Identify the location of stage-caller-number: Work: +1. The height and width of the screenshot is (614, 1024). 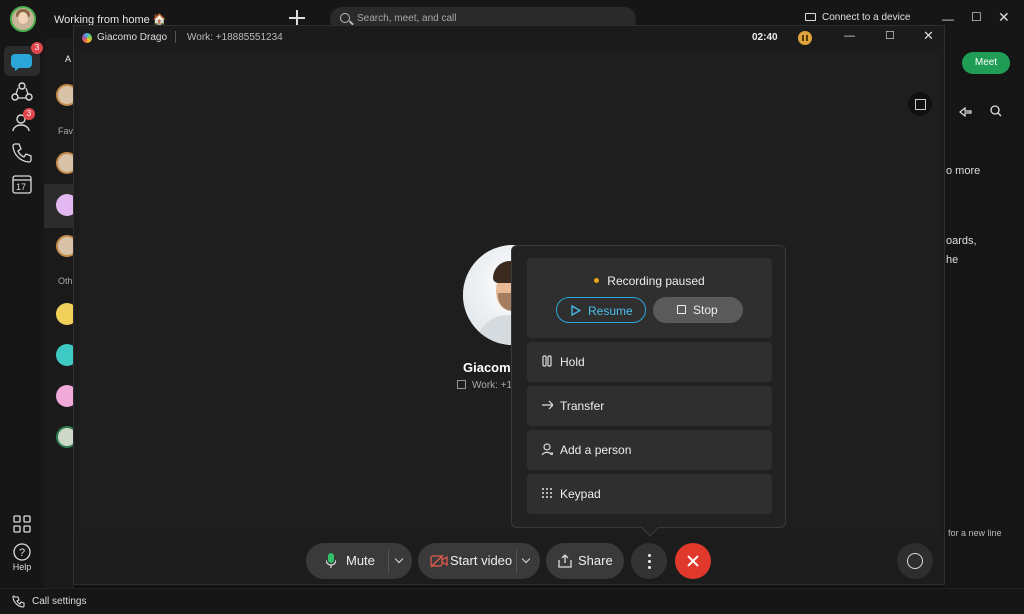
(484, 385).